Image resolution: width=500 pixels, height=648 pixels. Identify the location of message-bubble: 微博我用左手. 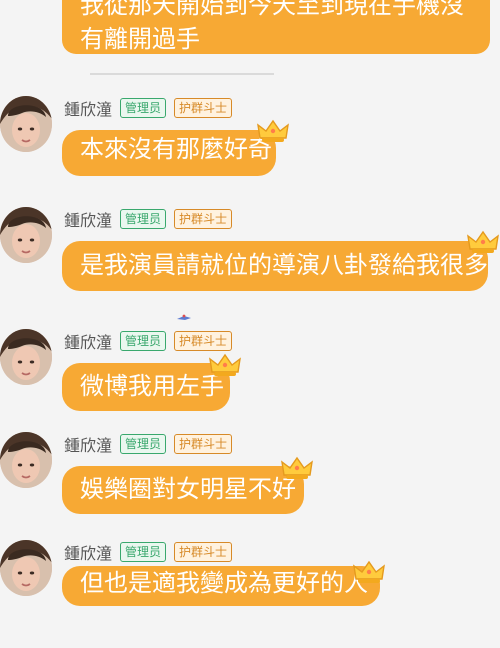
(146, 387).